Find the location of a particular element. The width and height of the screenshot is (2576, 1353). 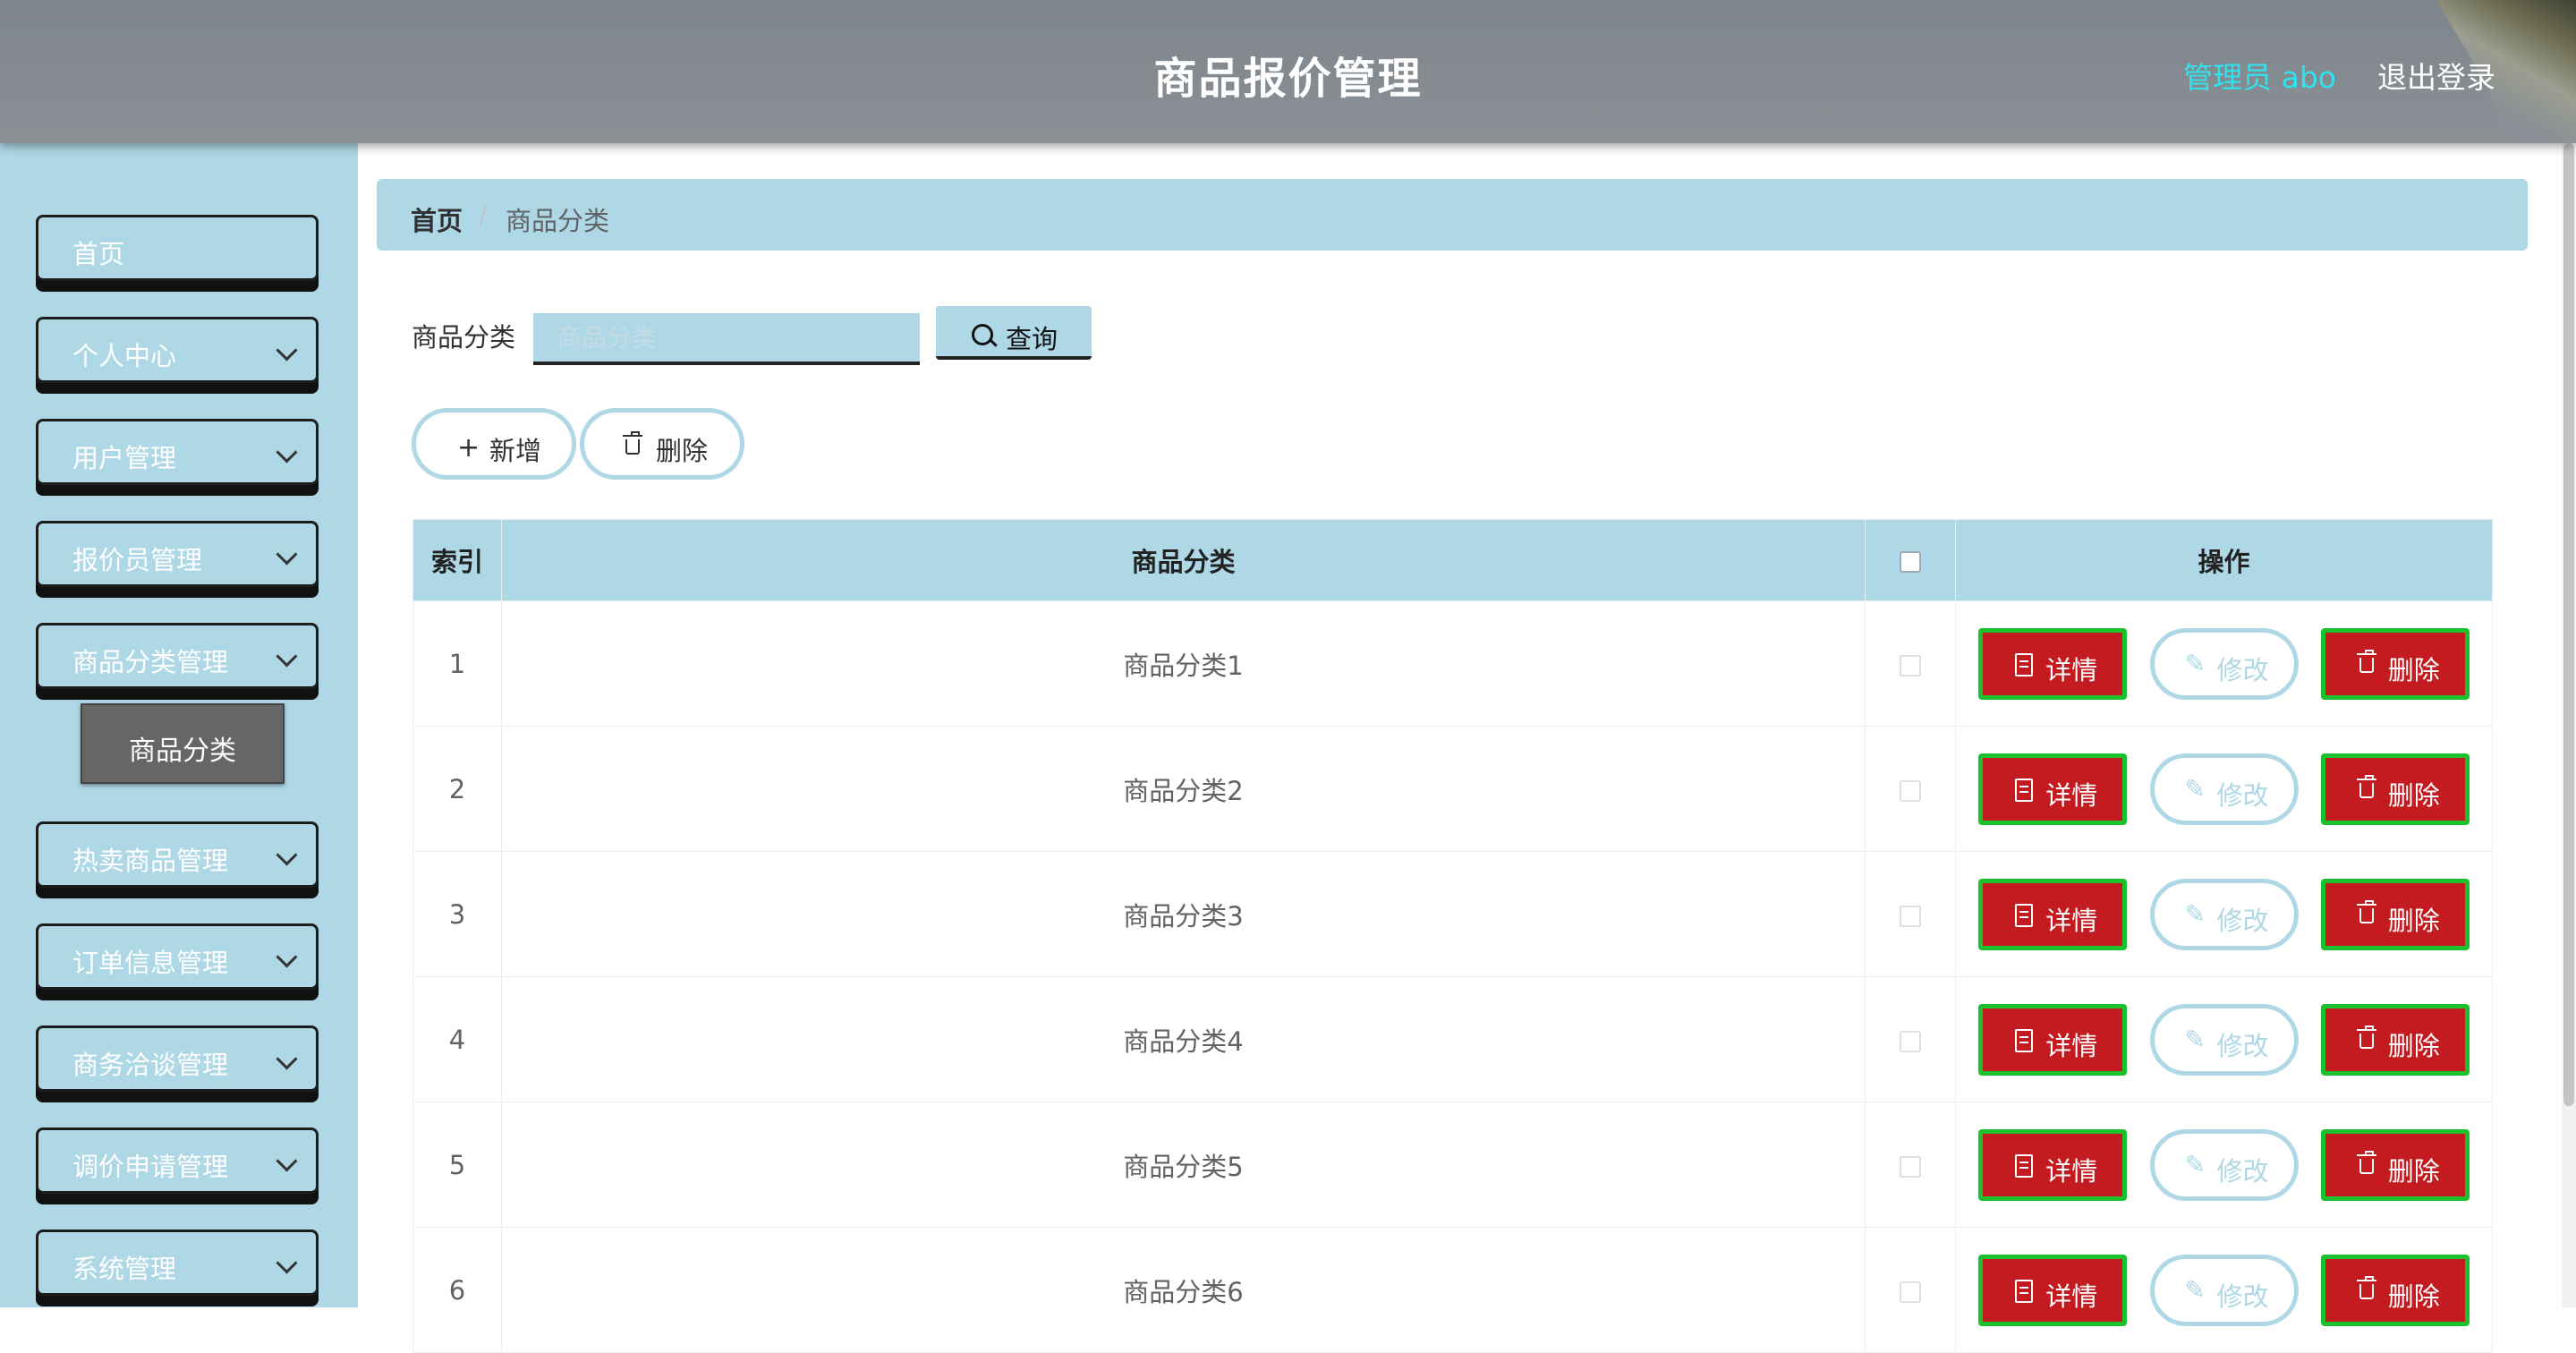

sidebar-item-quoter-management: 报价员管理 is located at coordinates (177, 554).